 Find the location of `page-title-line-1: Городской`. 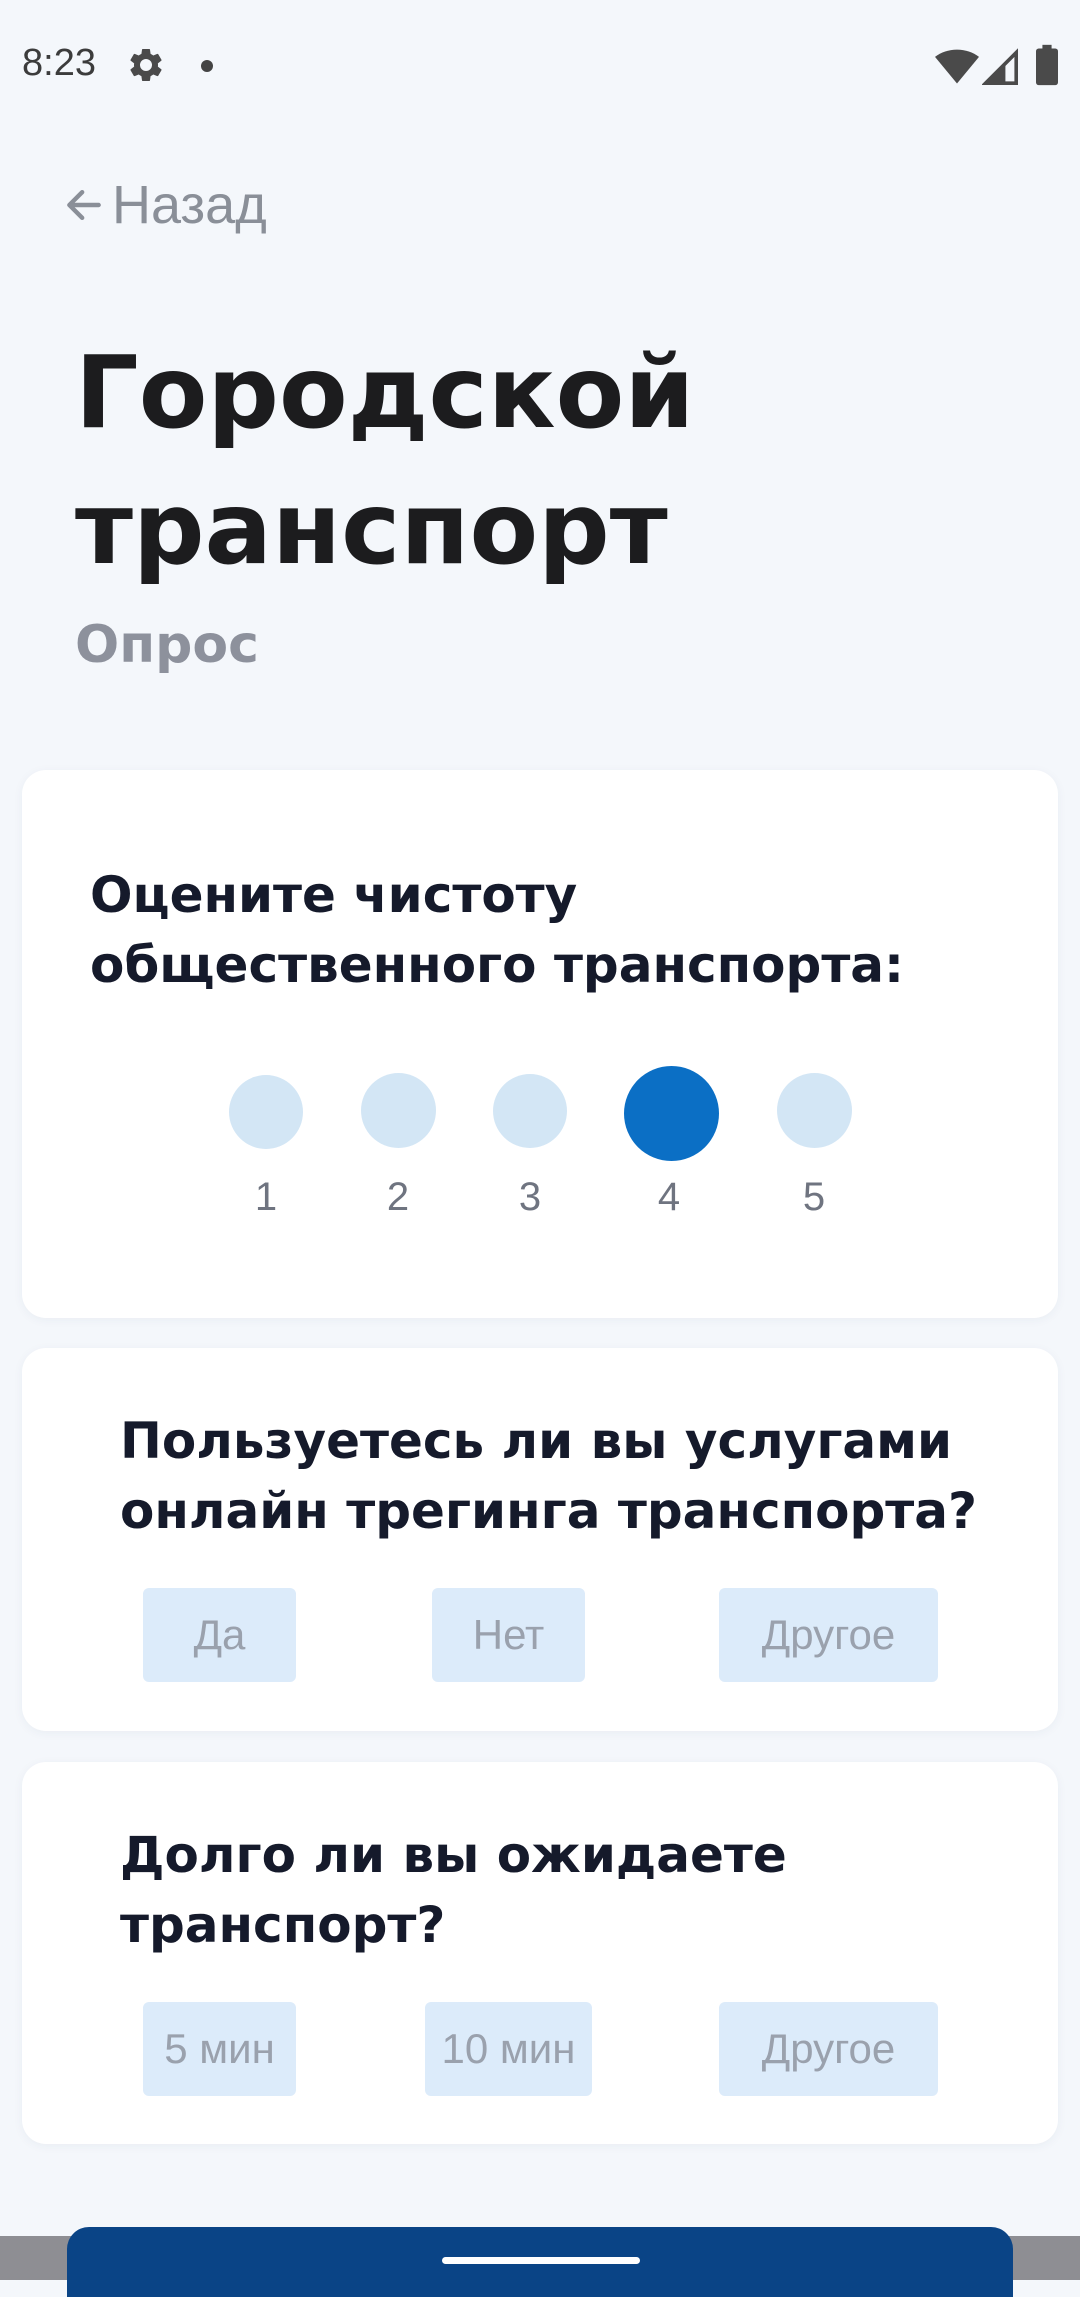

page-title-line-1: Городской is located at coordinates (385, 392).